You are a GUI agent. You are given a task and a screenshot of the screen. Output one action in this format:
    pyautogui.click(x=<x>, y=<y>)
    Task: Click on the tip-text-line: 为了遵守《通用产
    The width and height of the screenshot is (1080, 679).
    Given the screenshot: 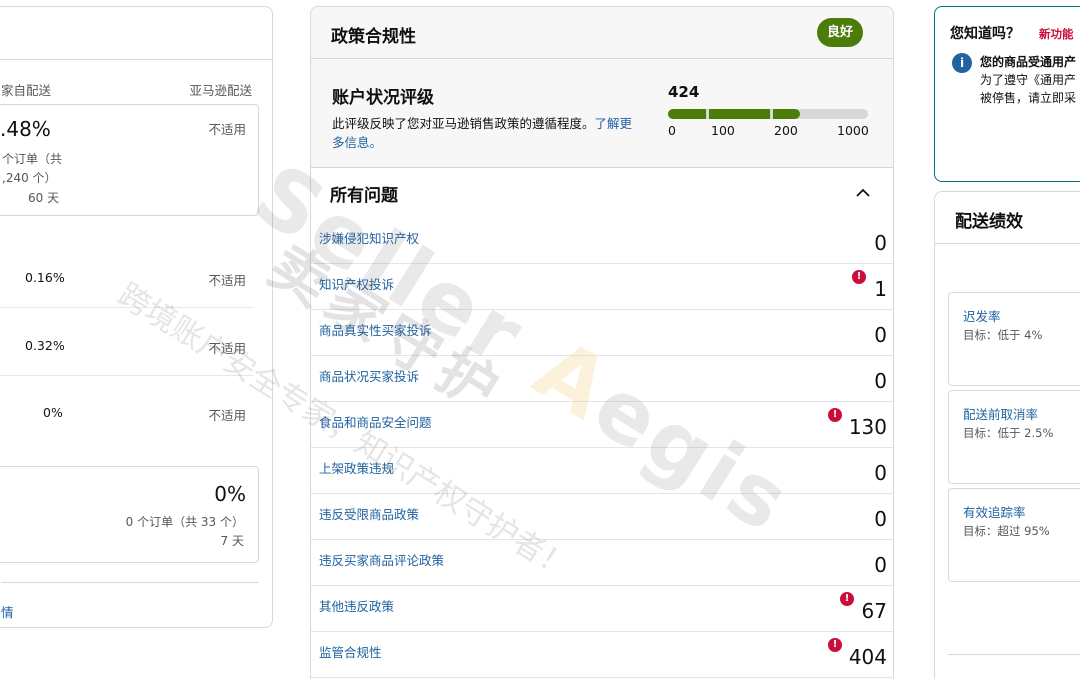 What is the action you would take?
    pyautogui.click(x=1028, y=80)
    